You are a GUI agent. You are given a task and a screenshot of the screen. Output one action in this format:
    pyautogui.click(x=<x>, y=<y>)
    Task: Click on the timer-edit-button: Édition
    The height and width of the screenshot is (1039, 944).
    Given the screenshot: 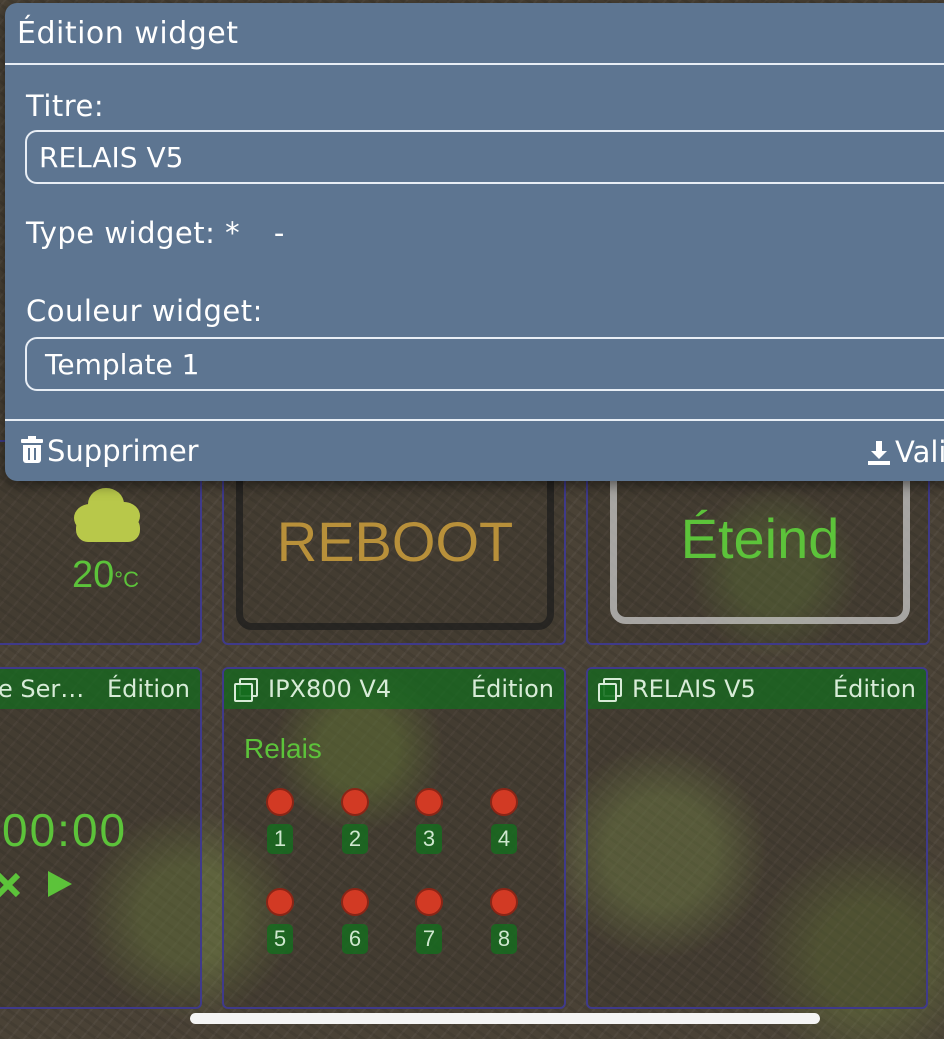 What is the action you would take?
    pyautogui.click(x=148, y=689)
    